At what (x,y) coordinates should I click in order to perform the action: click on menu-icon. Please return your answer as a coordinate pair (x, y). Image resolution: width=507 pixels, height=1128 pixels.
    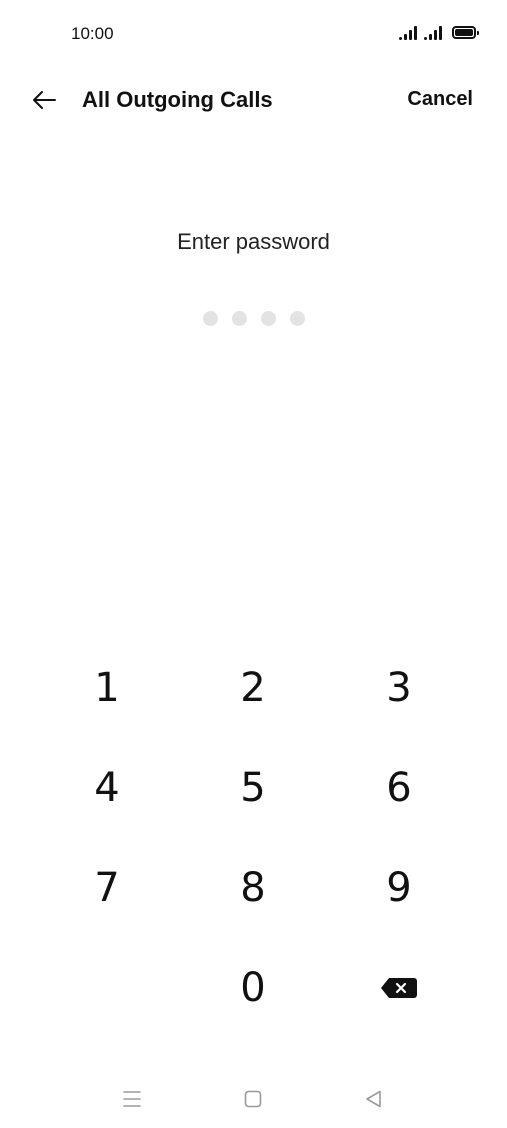
    Looking at the image, I should click on (132, 1099).